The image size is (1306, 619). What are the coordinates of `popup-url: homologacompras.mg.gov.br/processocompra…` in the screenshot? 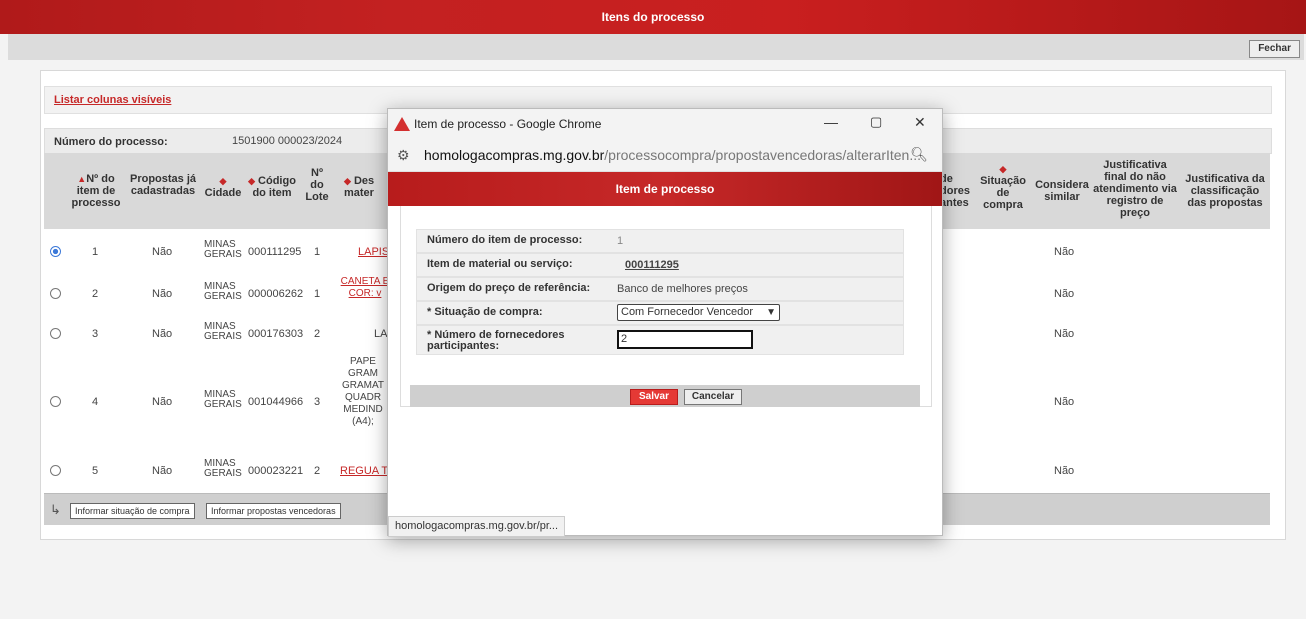 It's located at (672, 155).